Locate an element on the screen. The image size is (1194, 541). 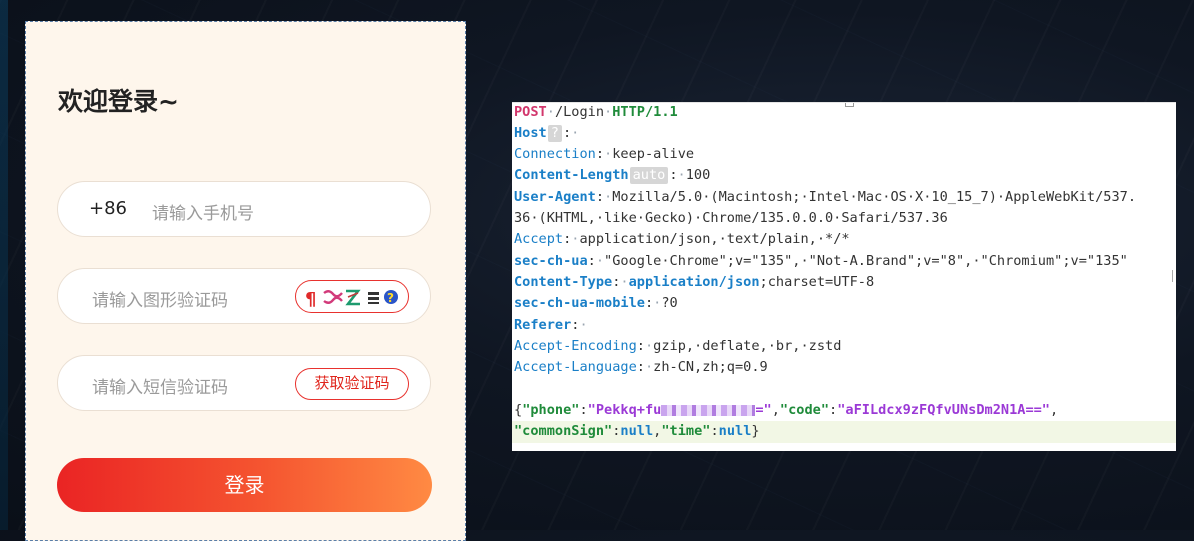
request-path: /Login is located at coordinates (579, 112).